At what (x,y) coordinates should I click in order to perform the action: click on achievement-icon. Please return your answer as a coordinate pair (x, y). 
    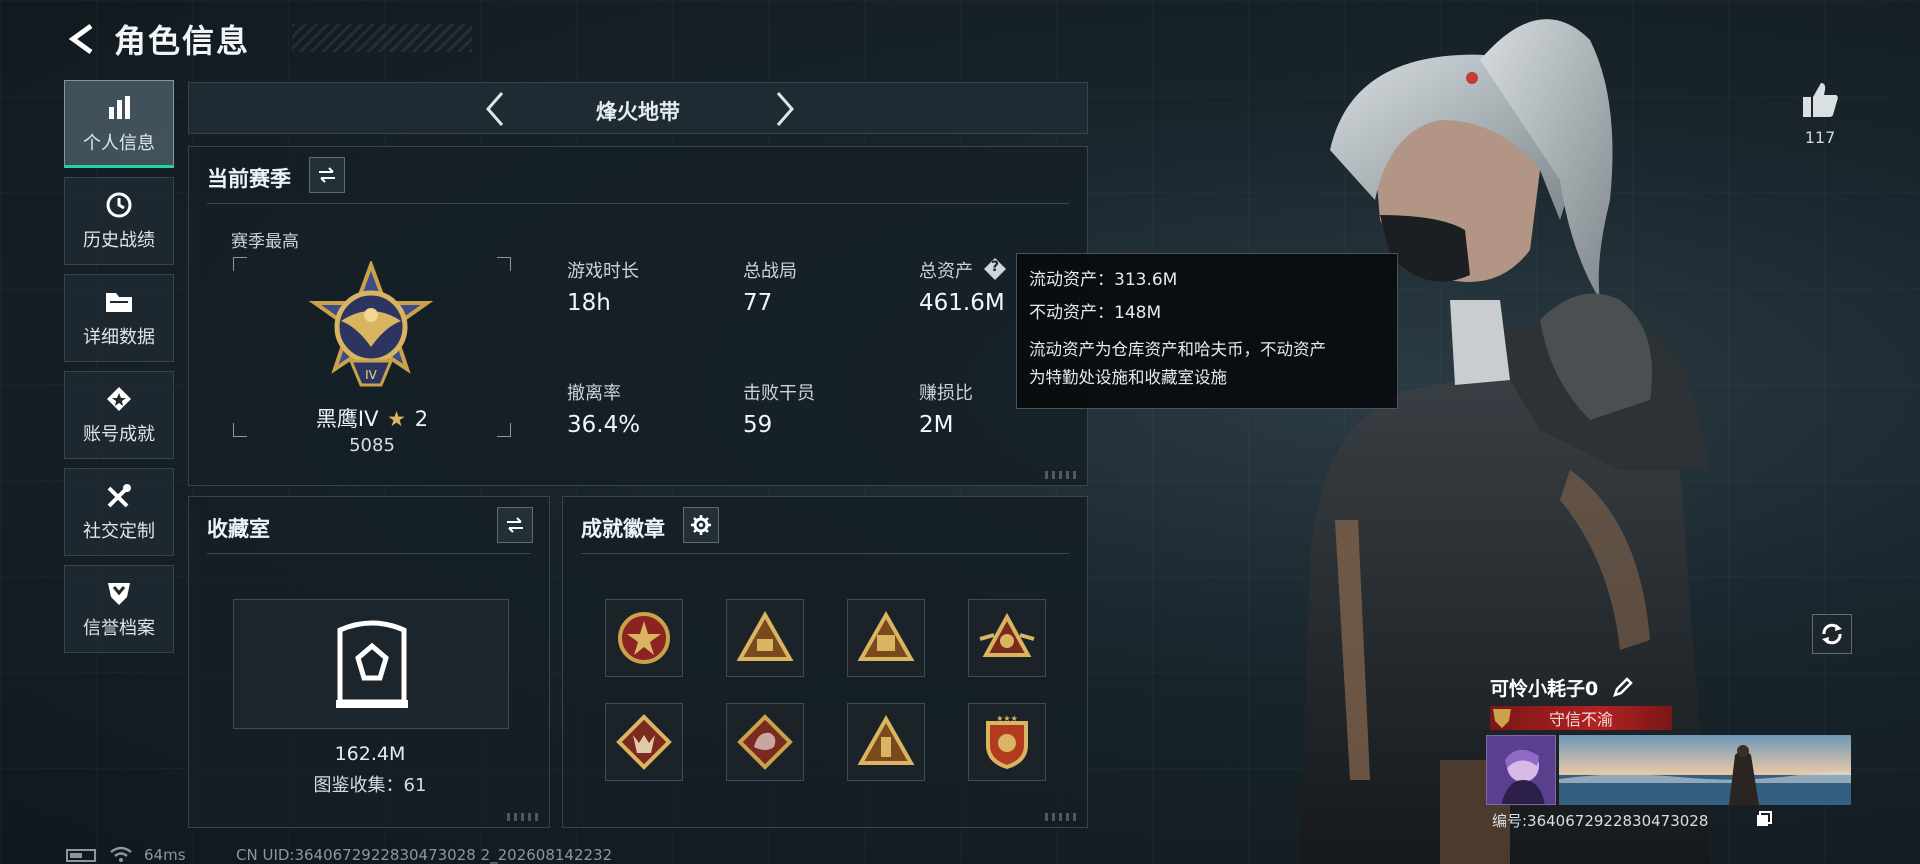
    Looking at the image, I should click on (119, 399).